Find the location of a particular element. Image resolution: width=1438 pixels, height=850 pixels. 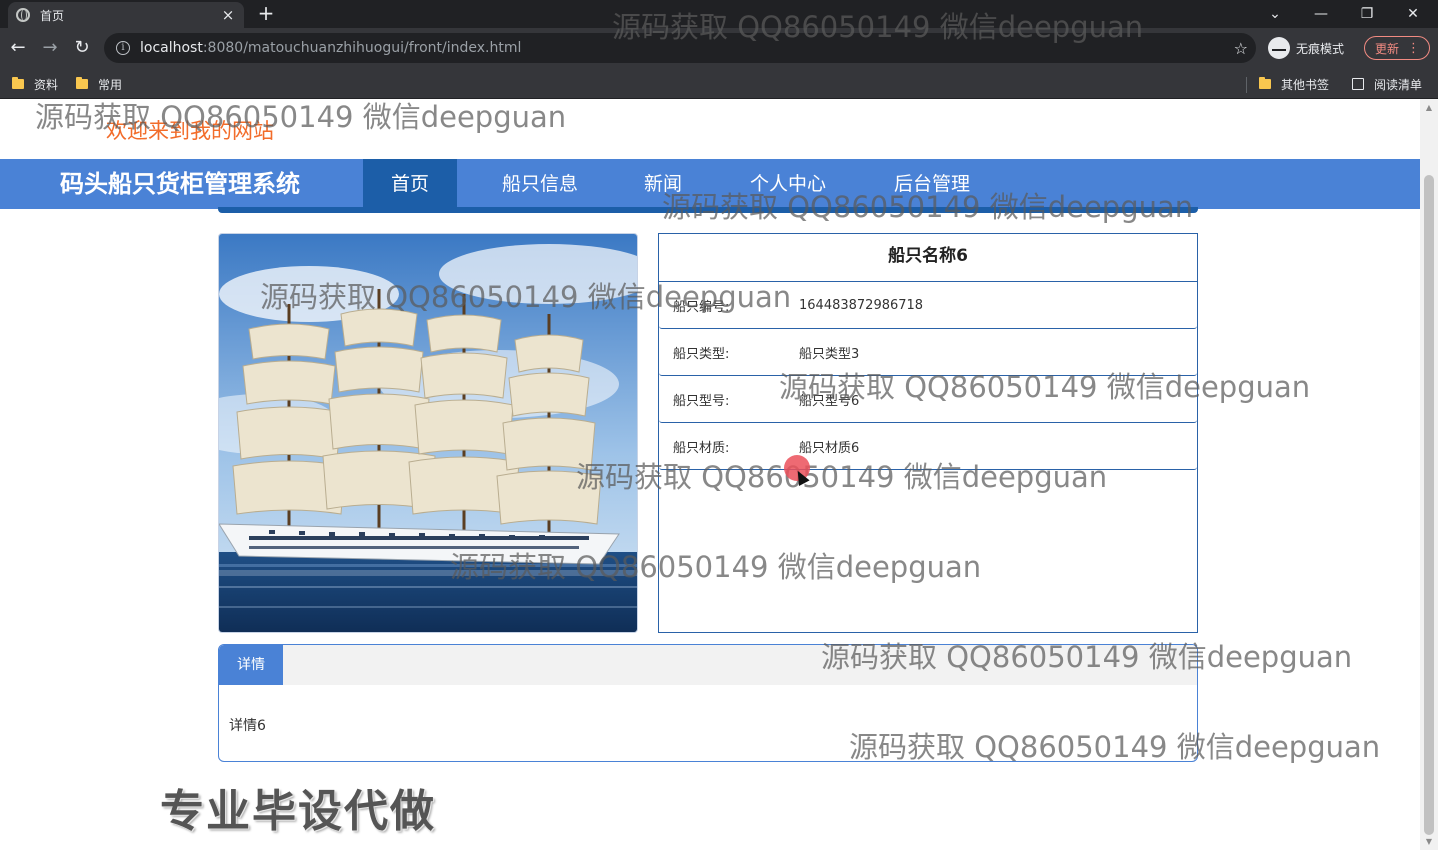

page-scrollbar: ▲ ▼ is located at coordinates (1429, 474).